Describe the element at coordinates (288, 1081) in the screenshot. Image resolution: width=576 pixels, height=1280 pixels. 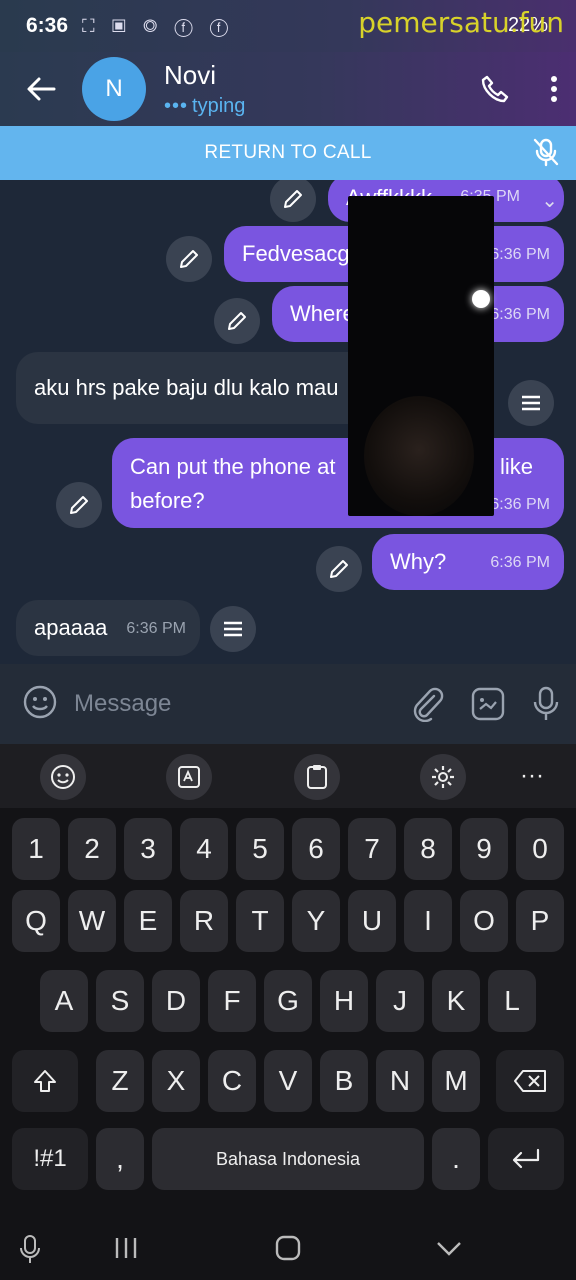
I see `key-v: V` at that location.